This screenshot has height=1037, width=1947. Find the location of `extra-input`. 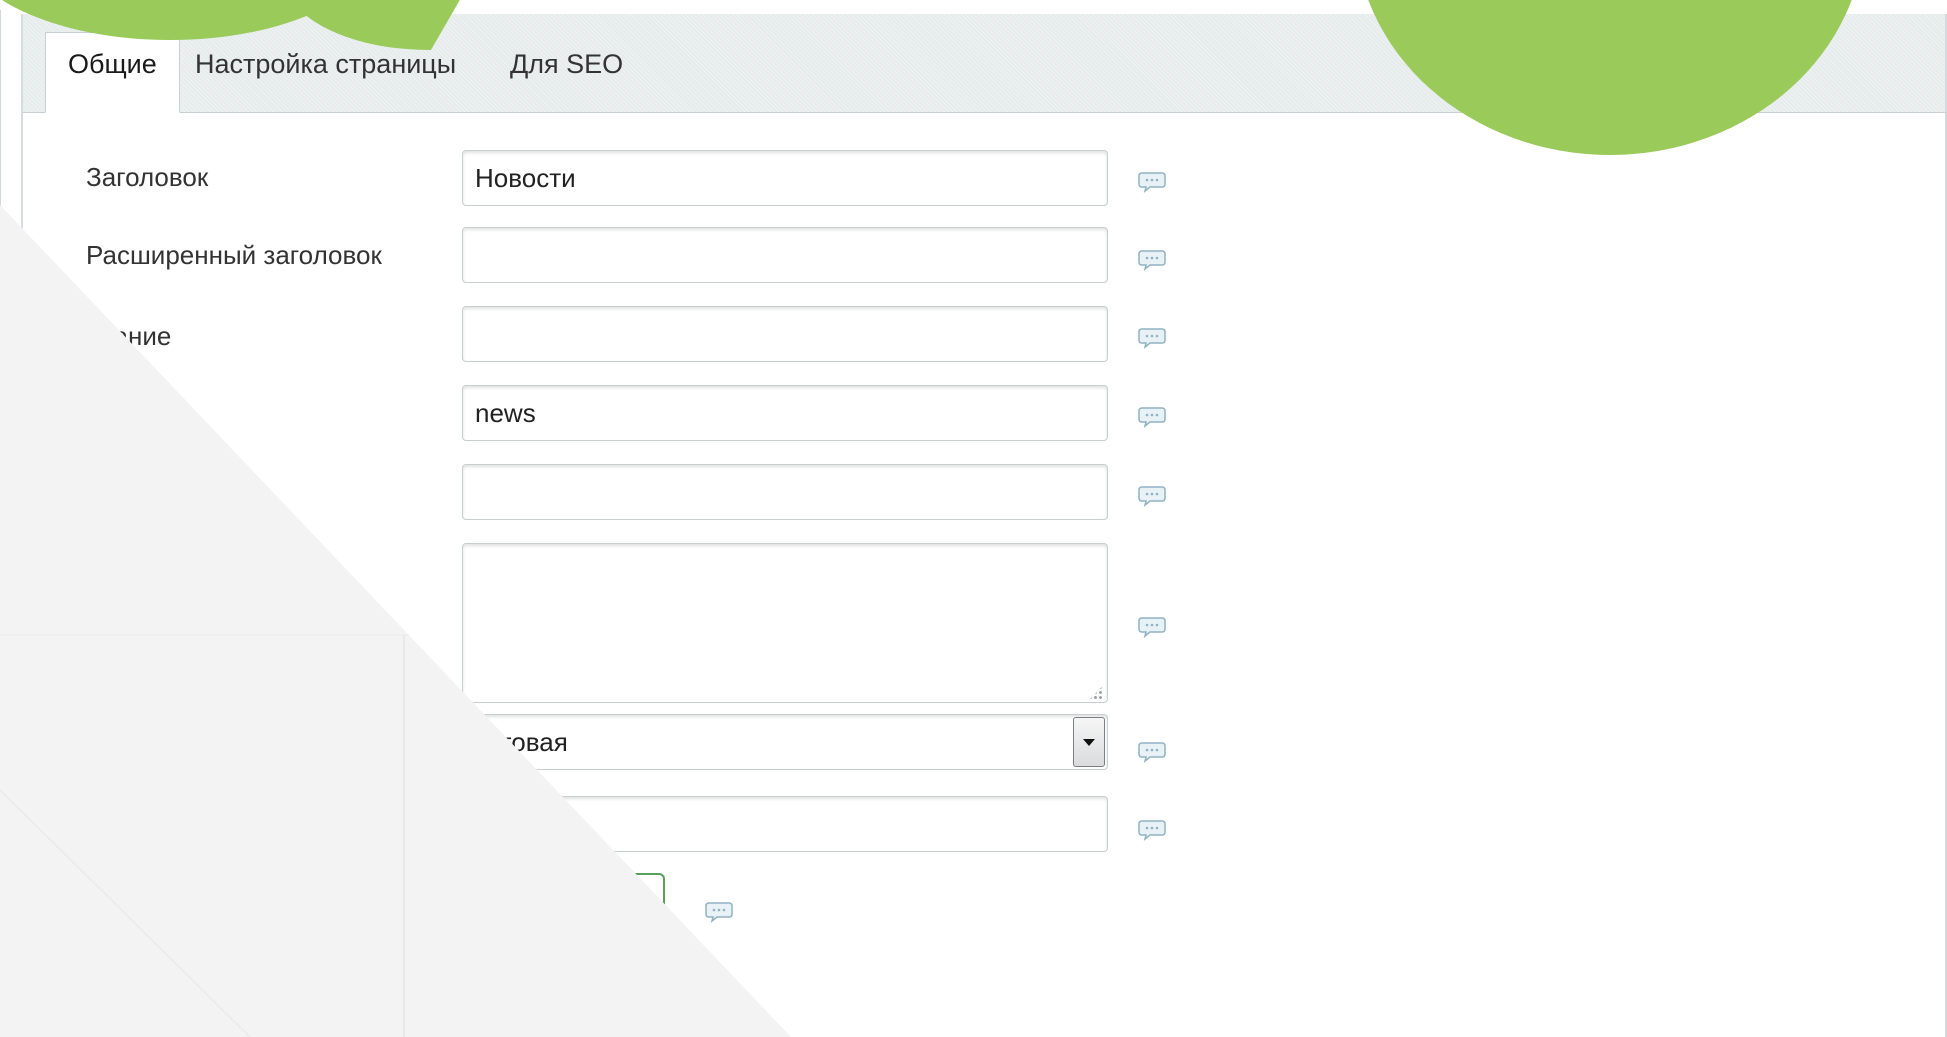

extra-input is located at coordinates (785, 824).